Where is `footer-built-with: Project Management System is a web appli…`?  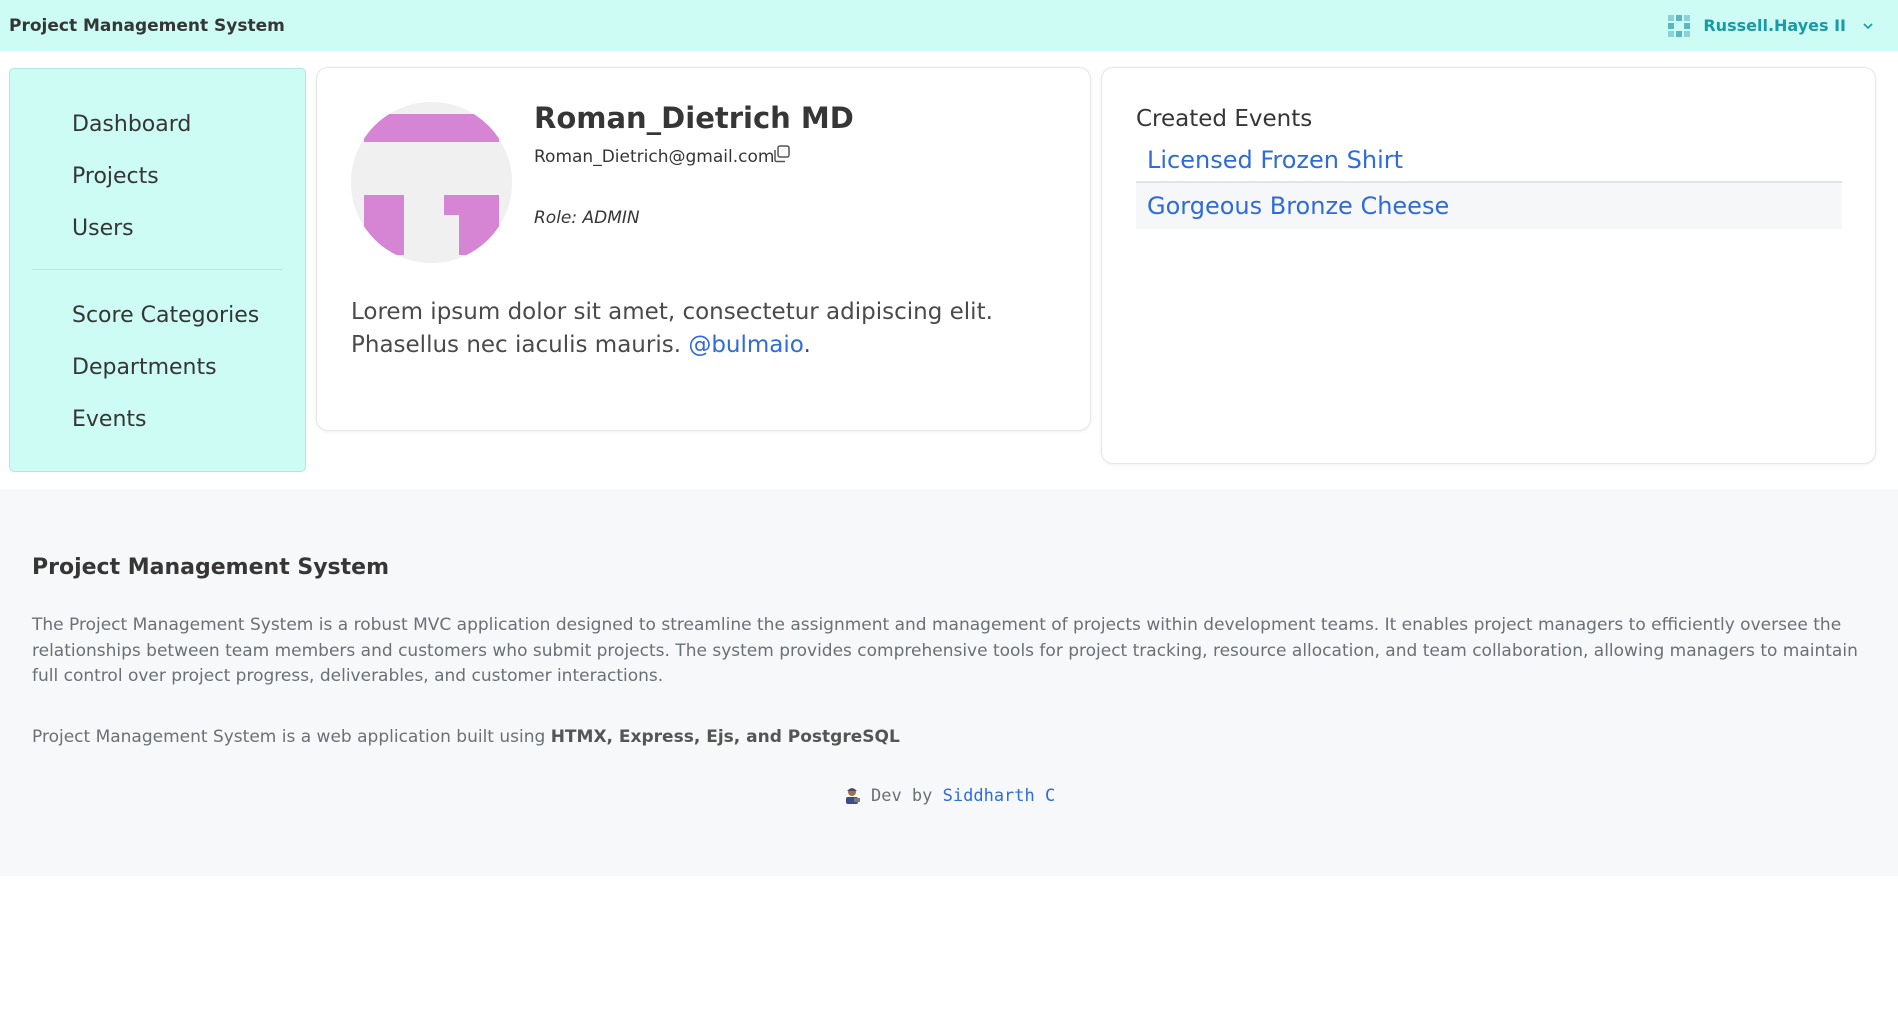 footer-built-with: Project Management System is a web appli… is located at coordinates (466, 737).